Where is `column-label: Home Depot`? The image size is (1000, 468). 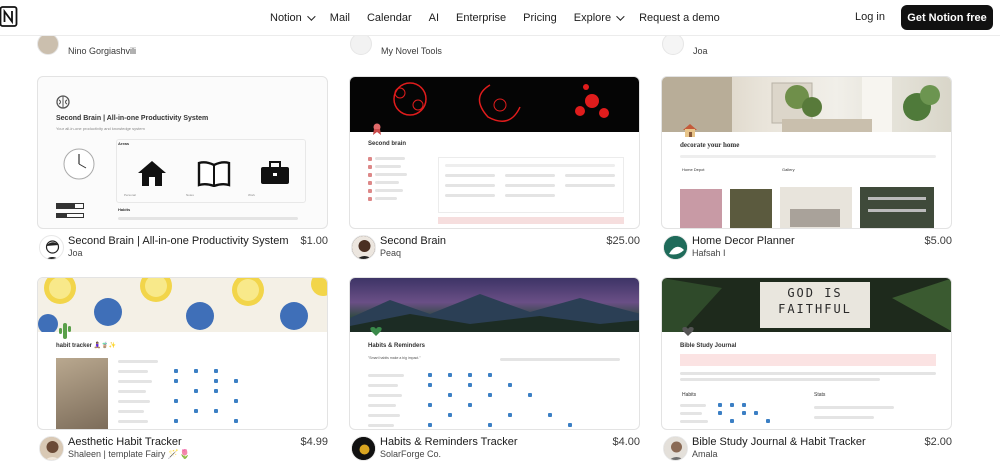 column-label: Home Depot is located at coordinates (693, 169).